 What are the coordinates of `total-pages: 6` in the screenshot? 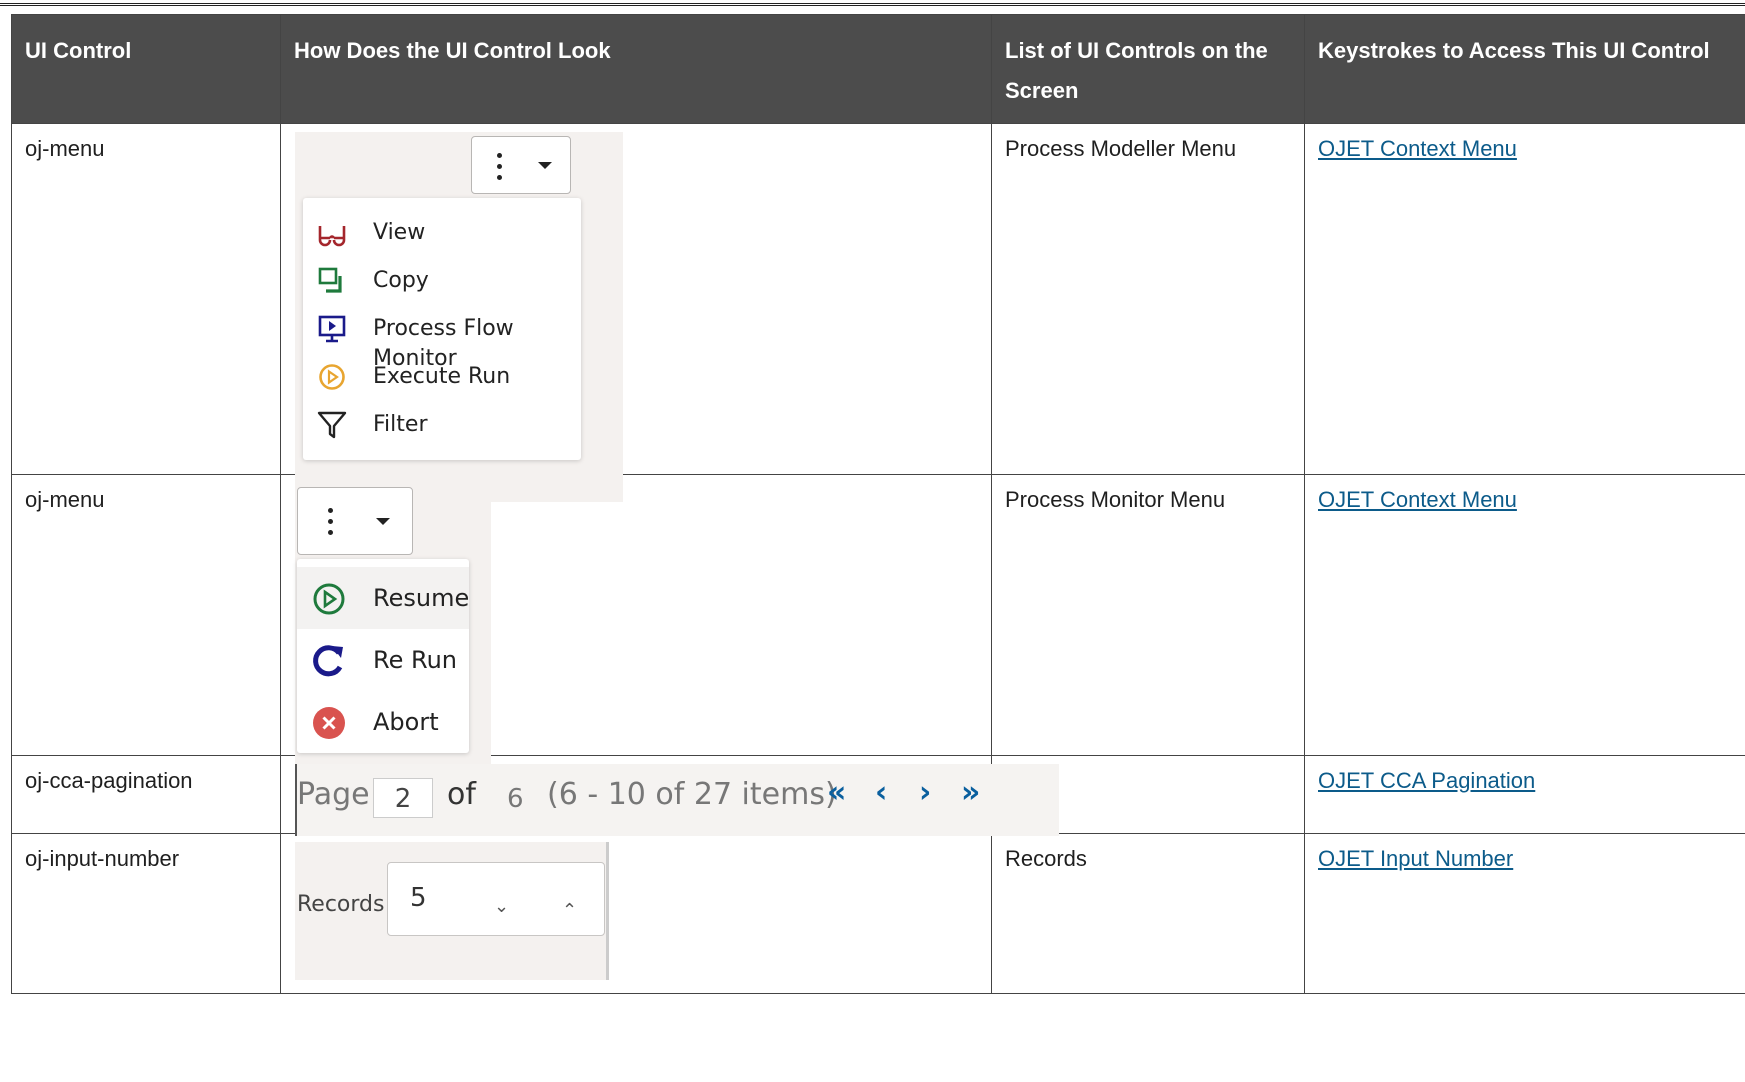 It's located at (515, 799).